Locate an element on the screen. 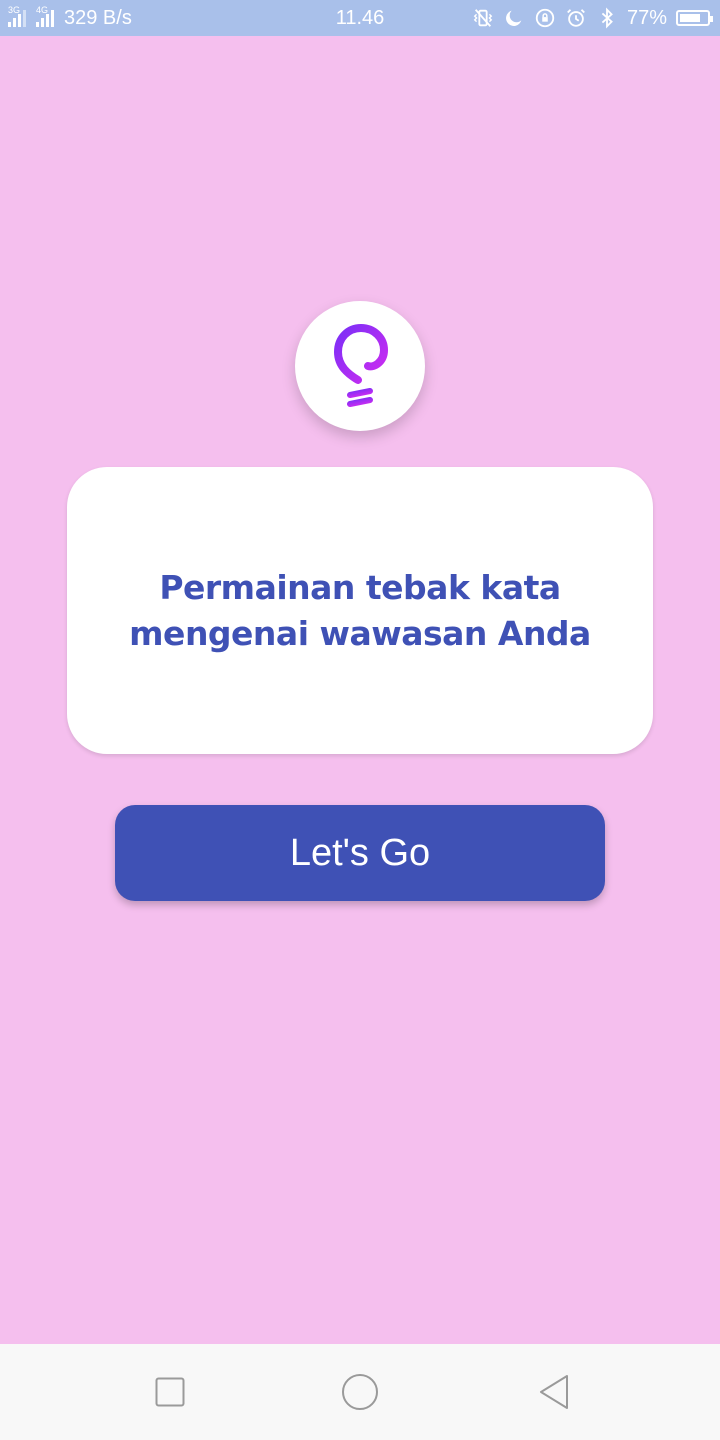 This screenshot has width=720, height=1440. status-bar: 3G 4G 329 B/s 11.46 77% is located at coordinates (360, 18).